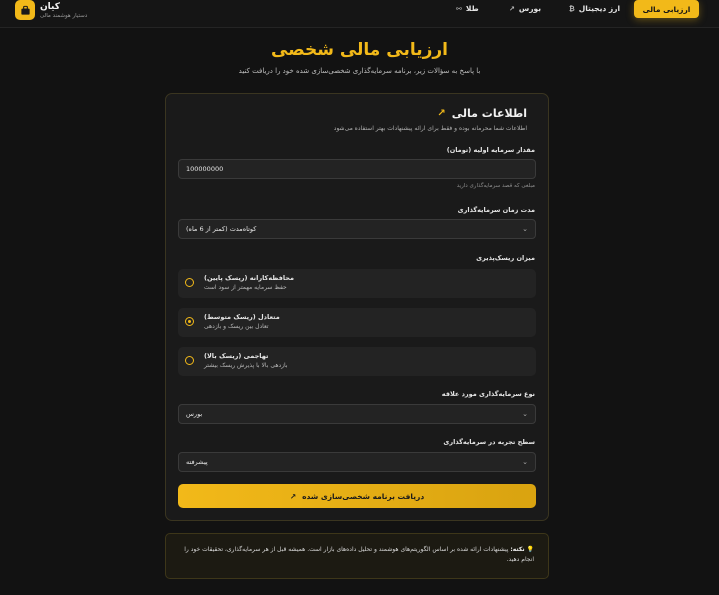  Describe the element at coordinates (189, 321) in the screenshot. I see `radio-medium` at that location.